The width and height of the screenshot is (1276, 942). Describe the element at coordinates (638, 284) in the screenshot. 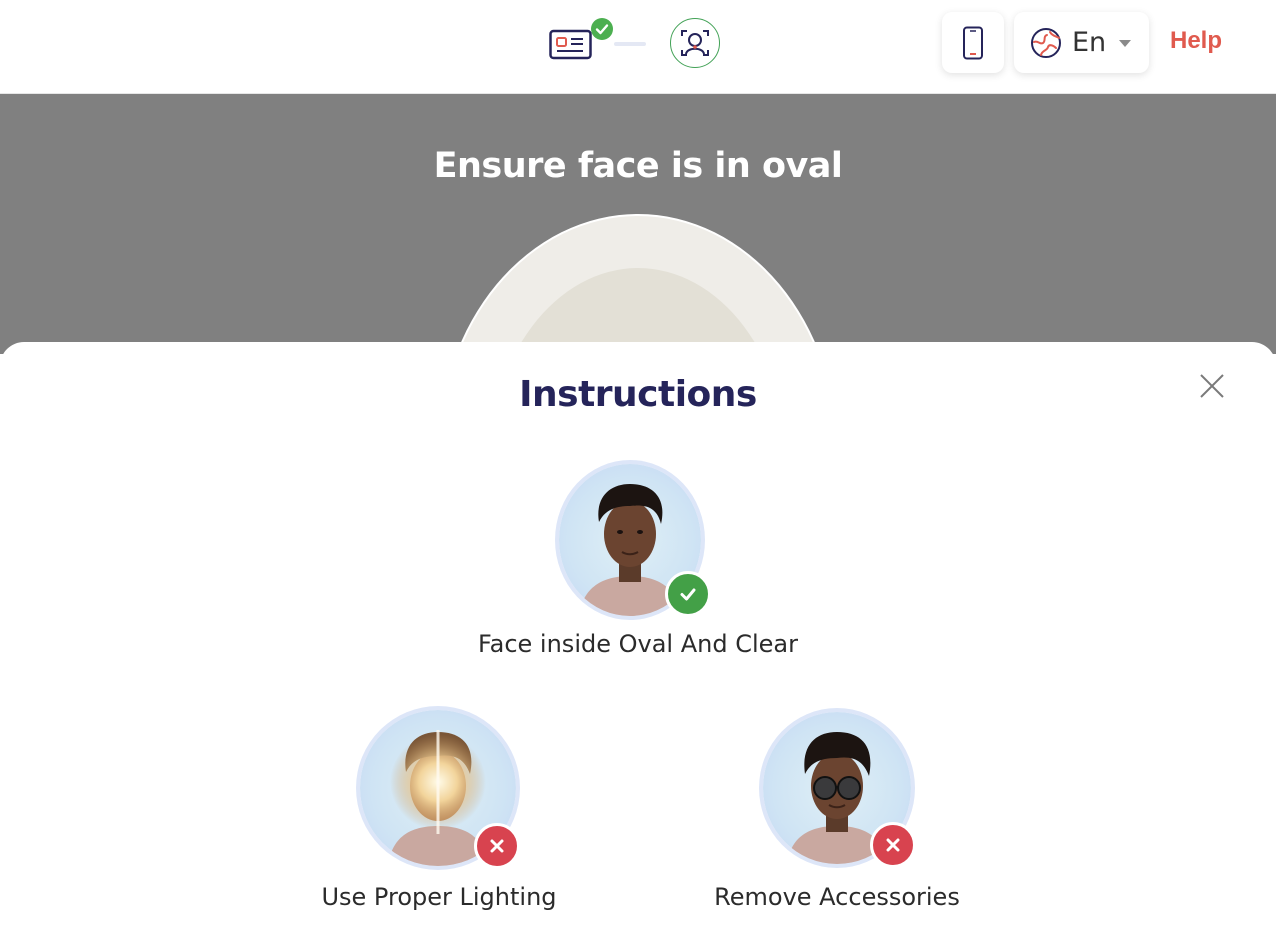

I see `face-oval-guide` at that location.